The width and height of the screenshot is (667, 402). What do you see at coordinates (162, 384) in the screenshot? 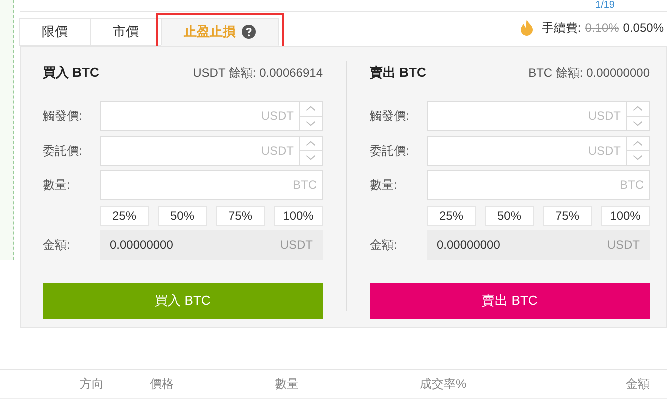
I see `column-header: 價格` at bounding box center [162, 384].